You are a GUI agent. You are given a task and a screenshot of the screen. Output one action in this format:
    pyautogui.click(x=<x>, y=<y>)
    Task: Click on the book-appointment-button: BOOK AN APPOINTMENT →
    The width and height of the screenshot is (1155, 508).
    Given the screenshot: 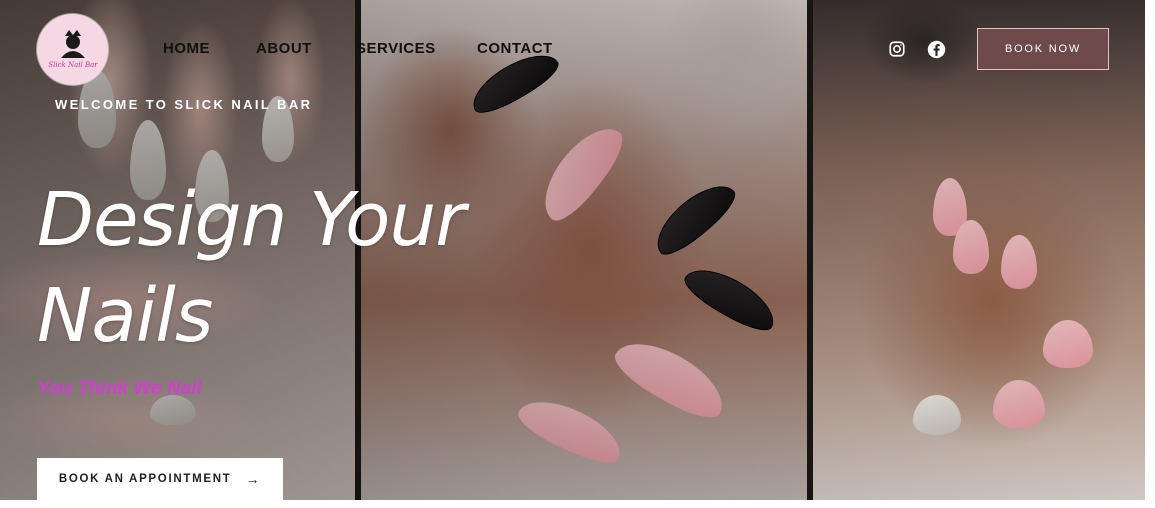 What is the action you would take?
    pyautogui.click(x=160, y=479)
    